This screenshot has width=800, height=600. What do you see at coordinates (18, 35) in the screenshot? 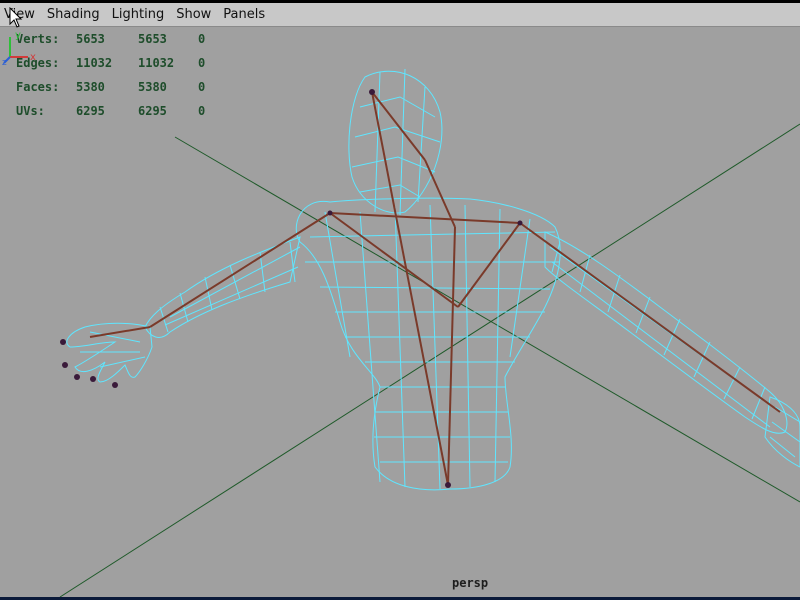
I see `axis-y-label: y` at bounding box center [18, 35].